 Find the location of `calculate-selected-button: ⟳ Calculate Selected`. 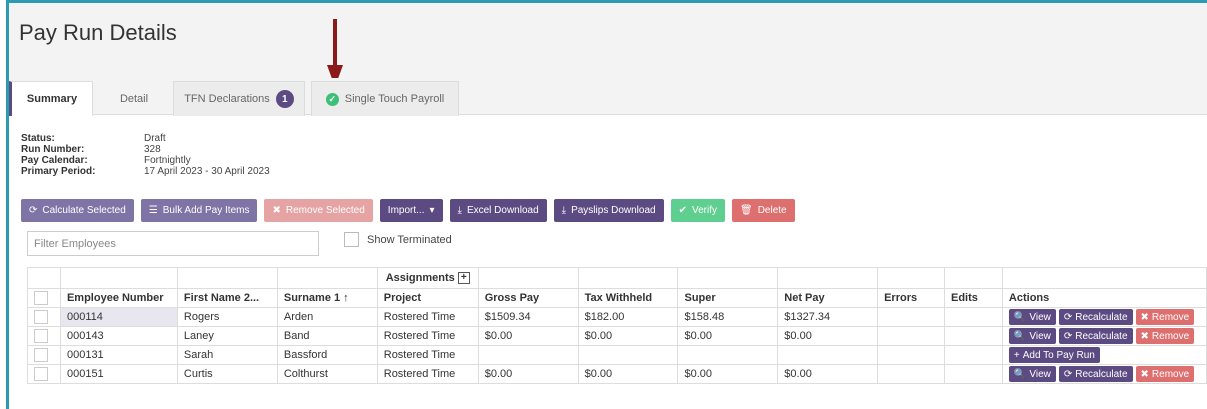

calculate-selected-button: ⟳ Calculate Selected is located at coordinates (77, 210).